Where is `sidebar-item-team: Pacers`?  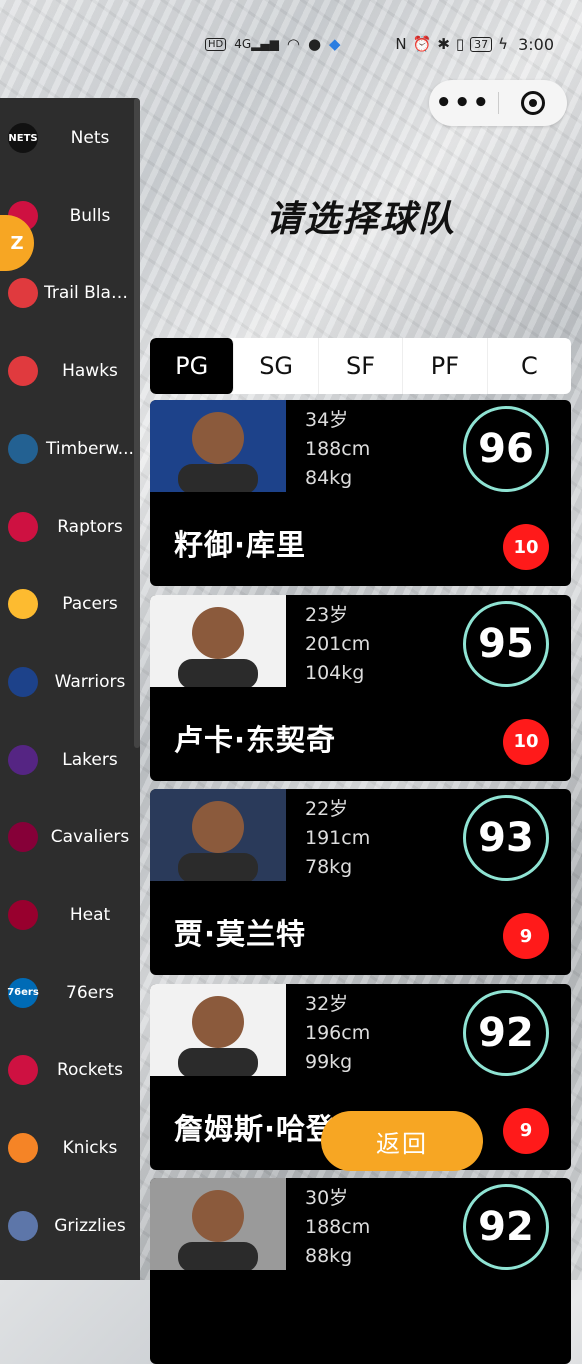 sidebar-item-team: Pacers is located at coordinates (70, 604).